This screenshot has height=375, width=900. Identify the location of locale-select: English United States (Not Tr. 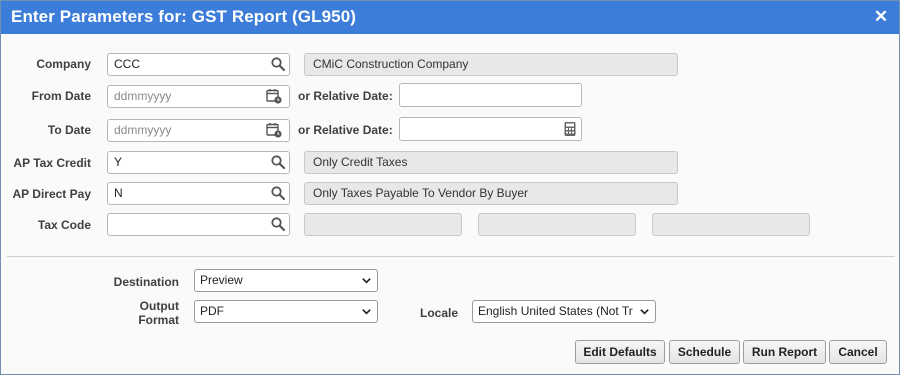
(564, 311).